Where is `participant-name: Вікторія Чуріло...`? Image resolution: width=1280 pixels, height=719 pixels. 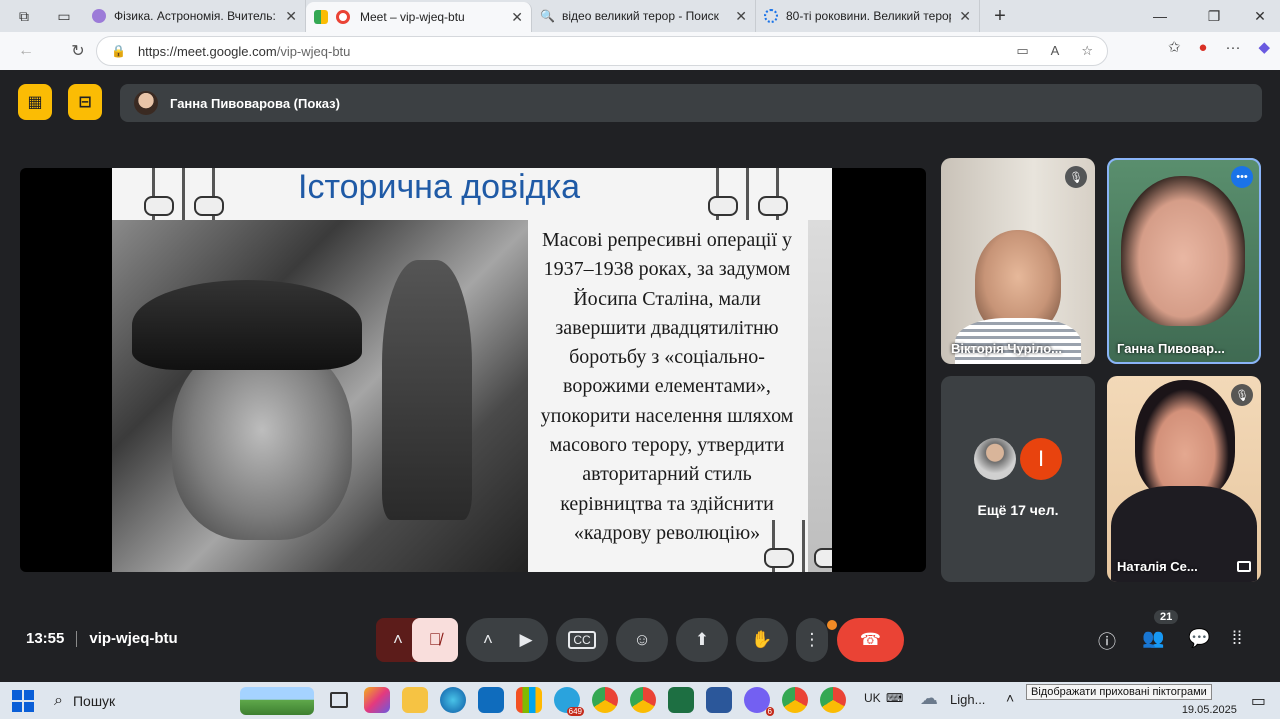
participant-name: Вікторія Чуріло... is located at coordinates (1007, 348).